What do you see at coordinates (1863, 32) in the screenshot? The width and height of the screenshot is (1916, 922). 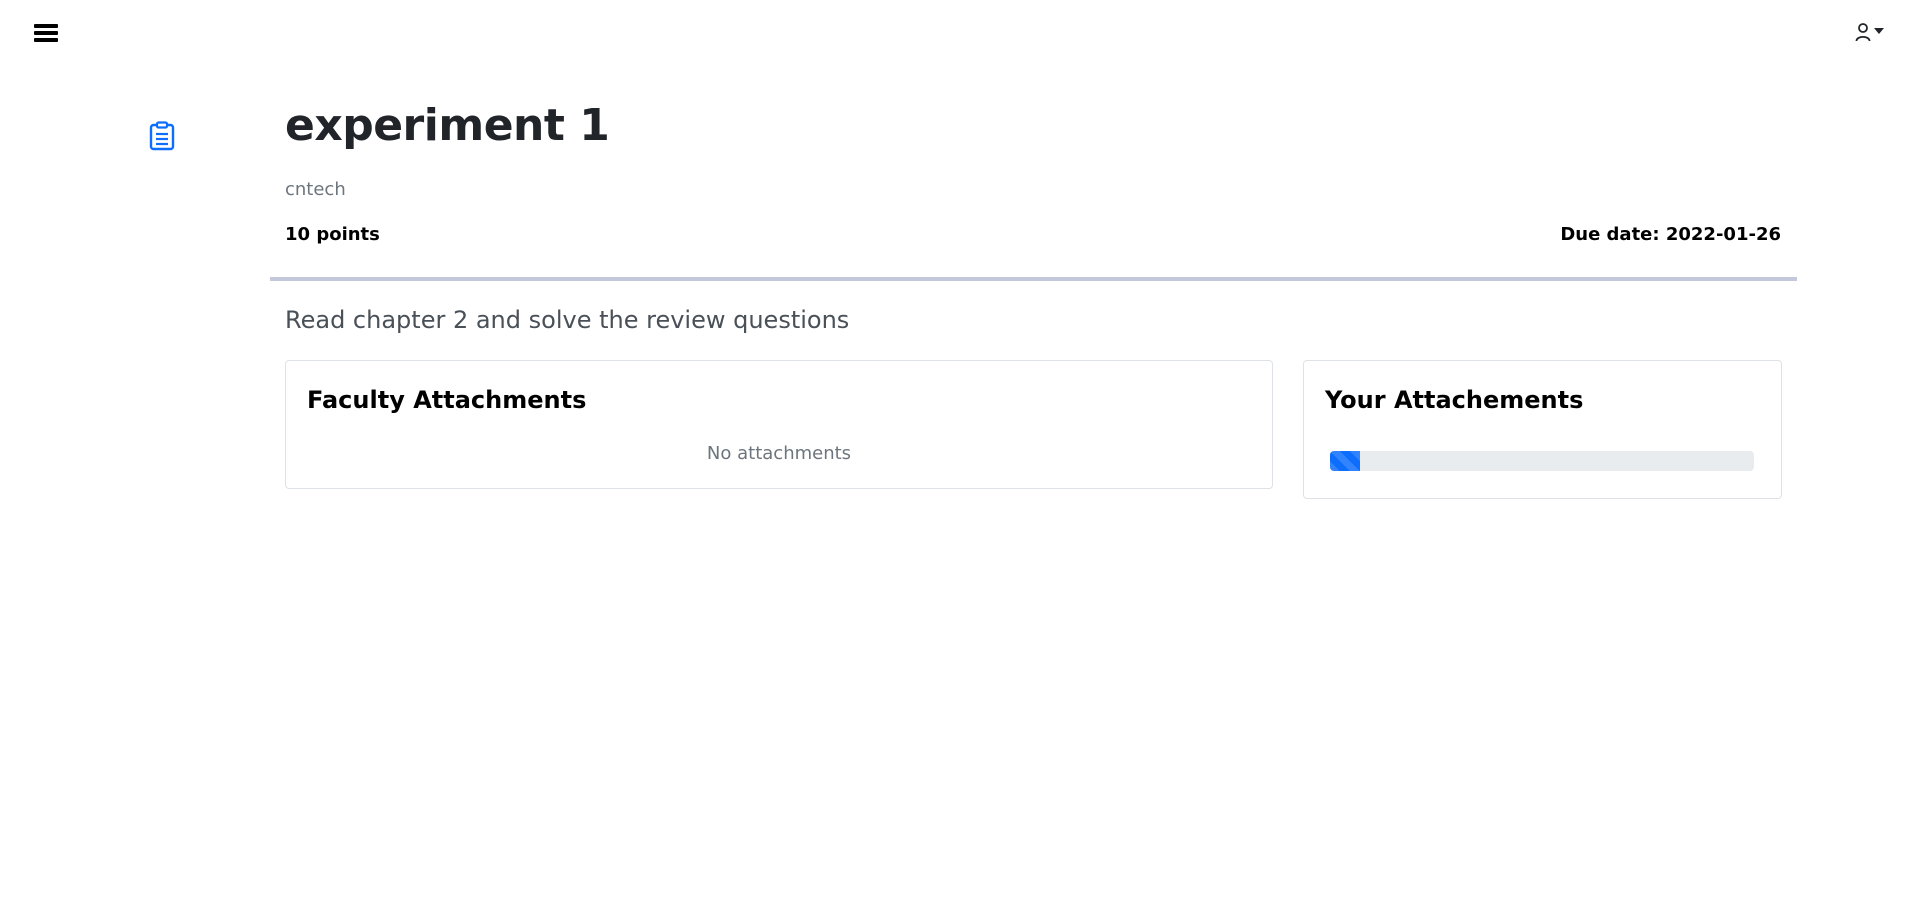 I see `person-icon` at bounding box center [1863, 32].